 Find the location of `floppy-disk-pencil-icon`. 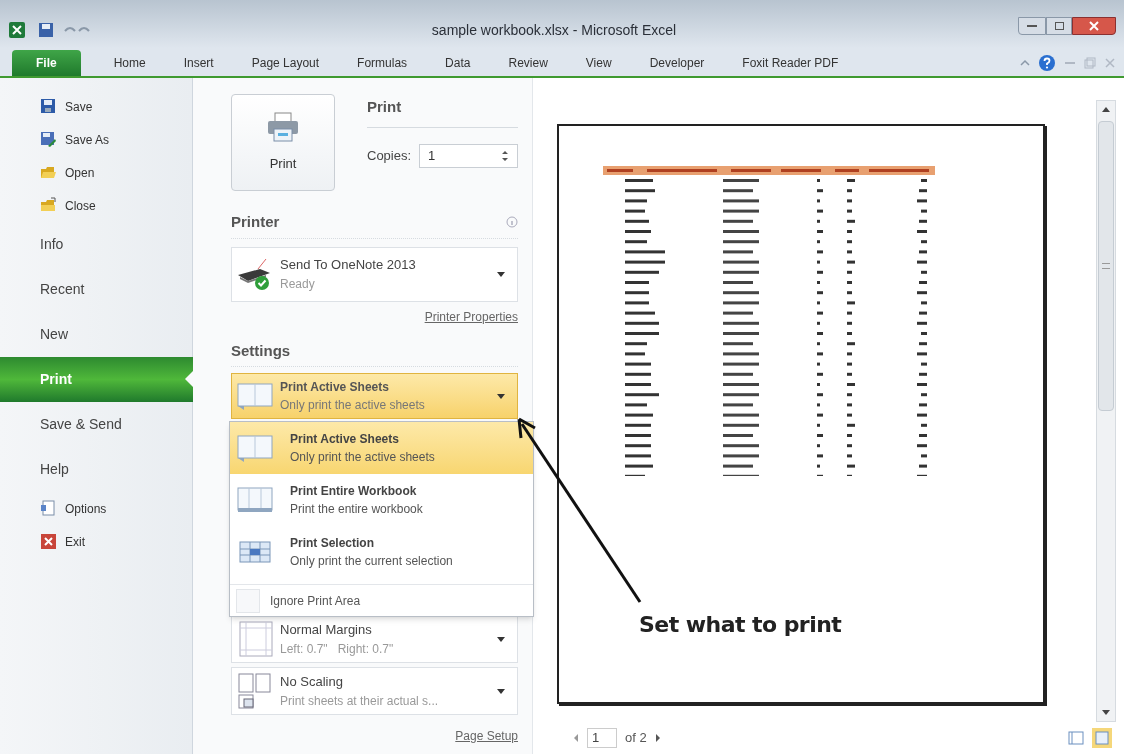

floppy-disk-pencil-icon is located at coordinates (48, 139).